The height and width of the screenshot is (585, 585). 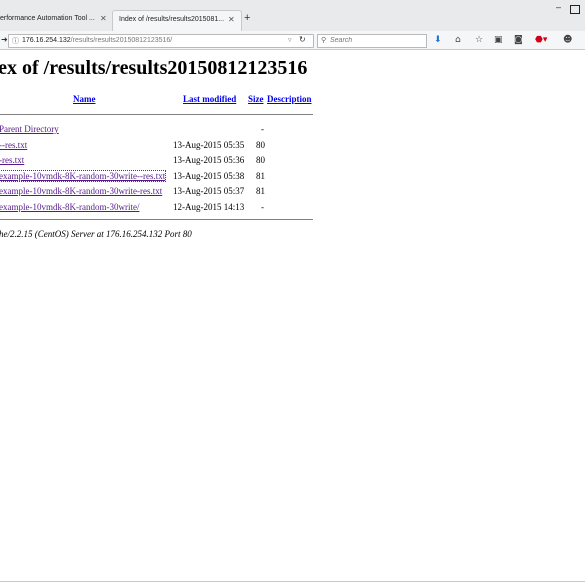 I want to click on column-header-size: Size, so click(x=256, y=100).